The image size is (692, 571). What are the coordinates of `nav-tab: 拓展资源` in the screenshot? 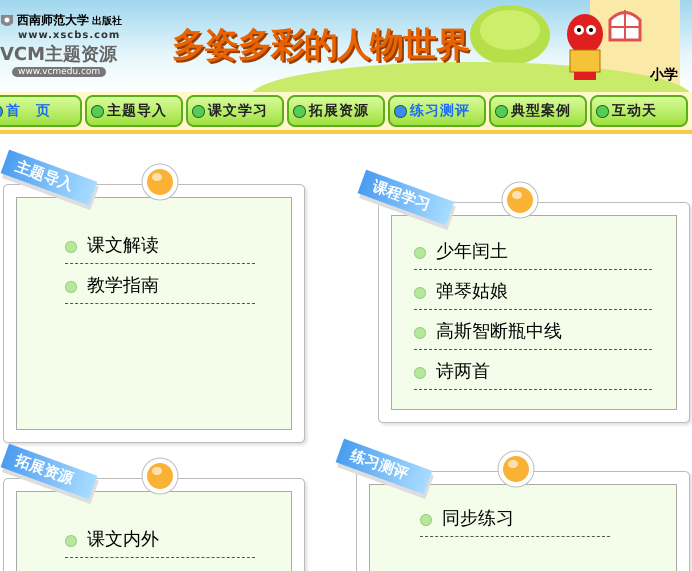 It's located at (336, 111).